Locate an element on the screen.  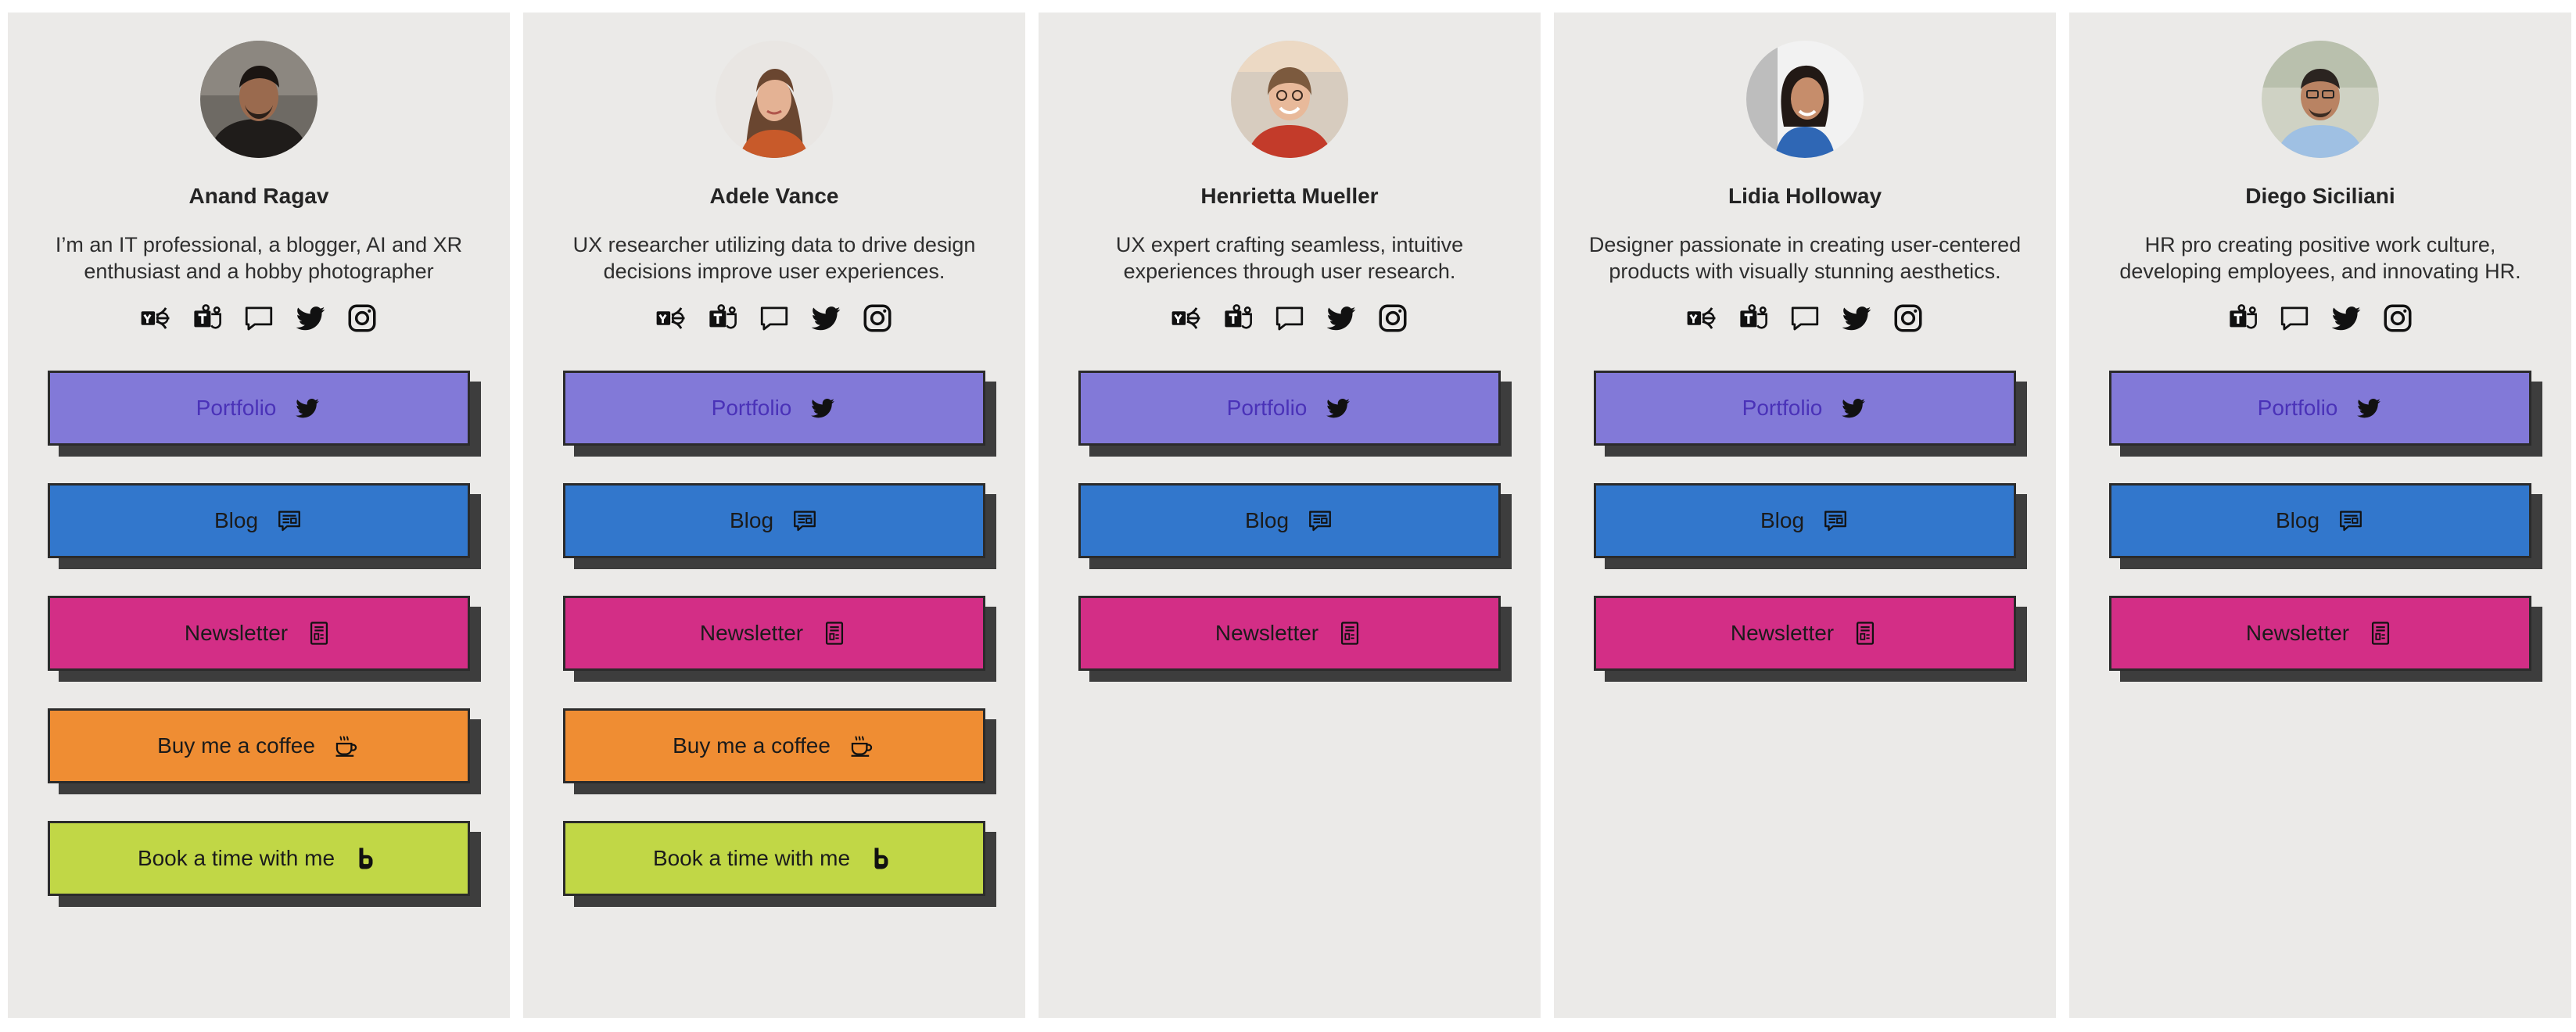
profile-name: Adele Vance is located at coordinates (774, 196).